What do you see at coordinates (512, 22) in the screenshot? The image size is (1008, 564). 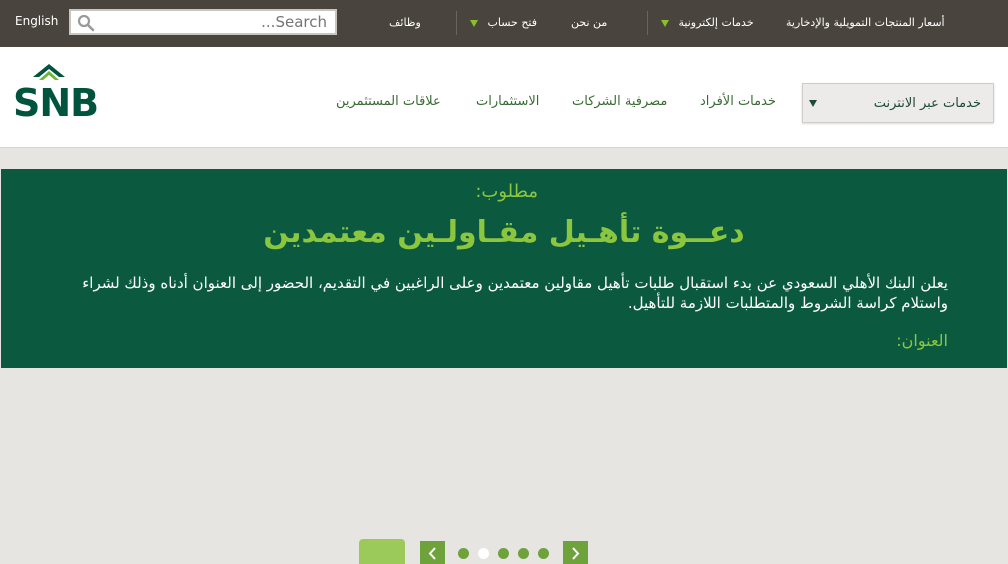 I see `open-account-label: فتح حساب` at bounding box center [512, 22].